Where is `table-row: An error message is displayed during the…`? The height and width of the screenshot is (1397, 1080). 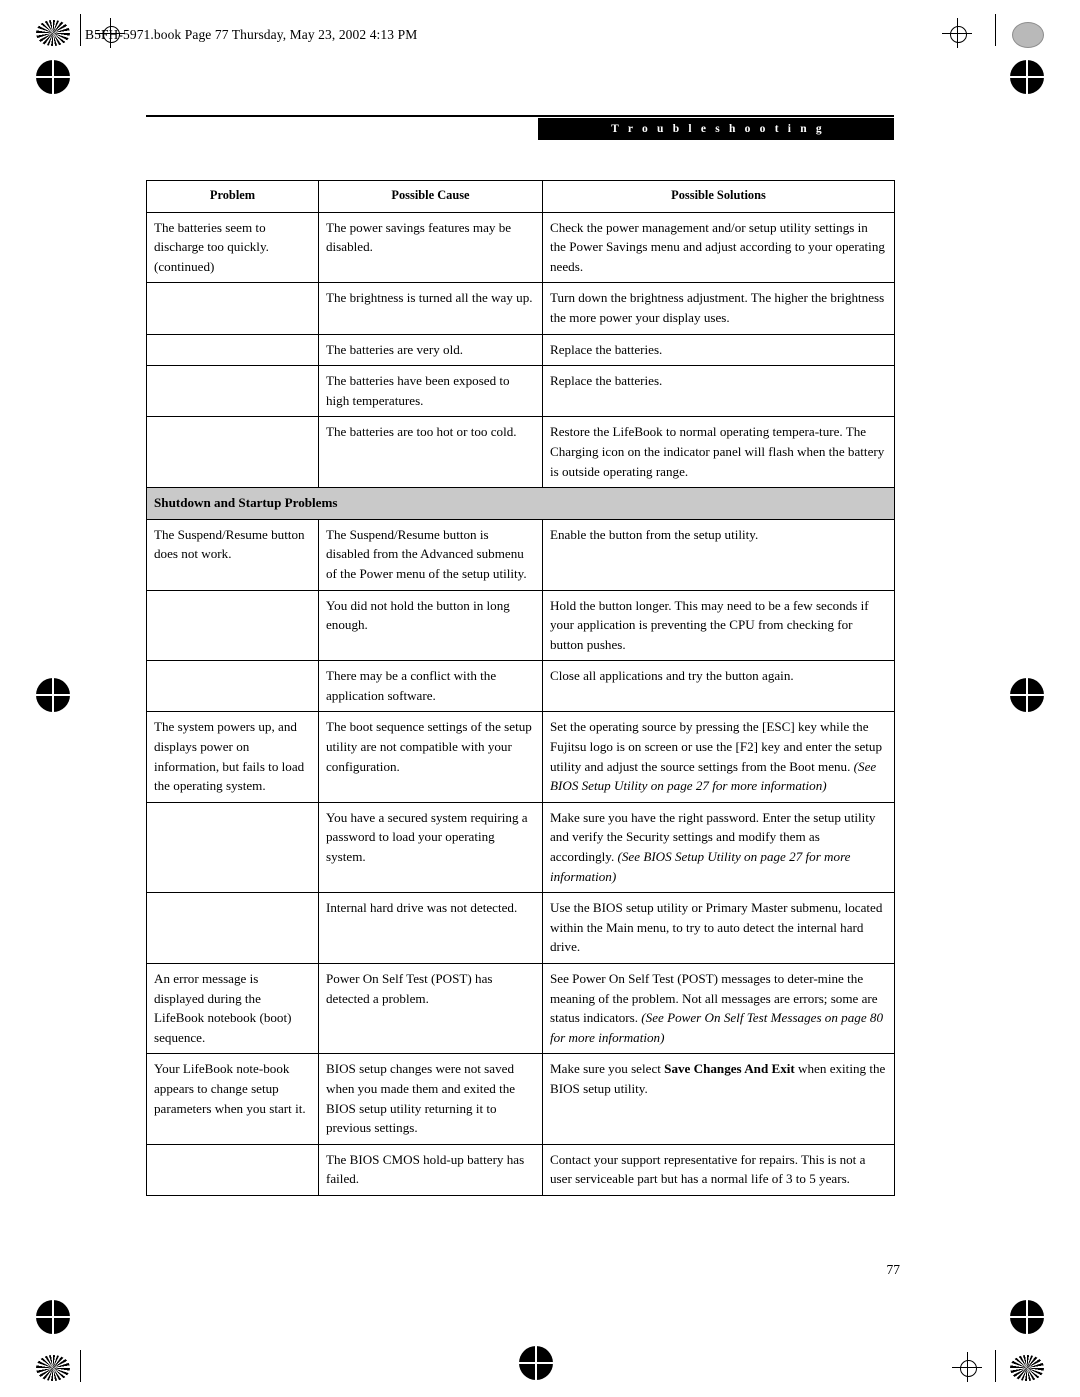 table-row: An error message is displayed during the… is located at coordinates (520, 1008).